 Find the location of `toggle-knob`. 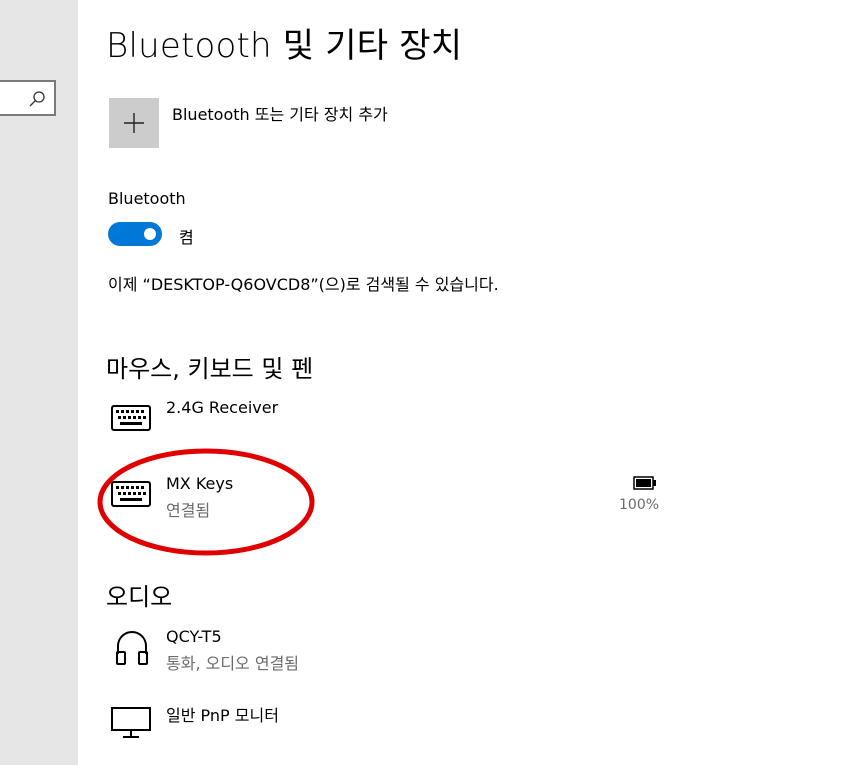

toggle-knob is located at coordinates (150, 234).